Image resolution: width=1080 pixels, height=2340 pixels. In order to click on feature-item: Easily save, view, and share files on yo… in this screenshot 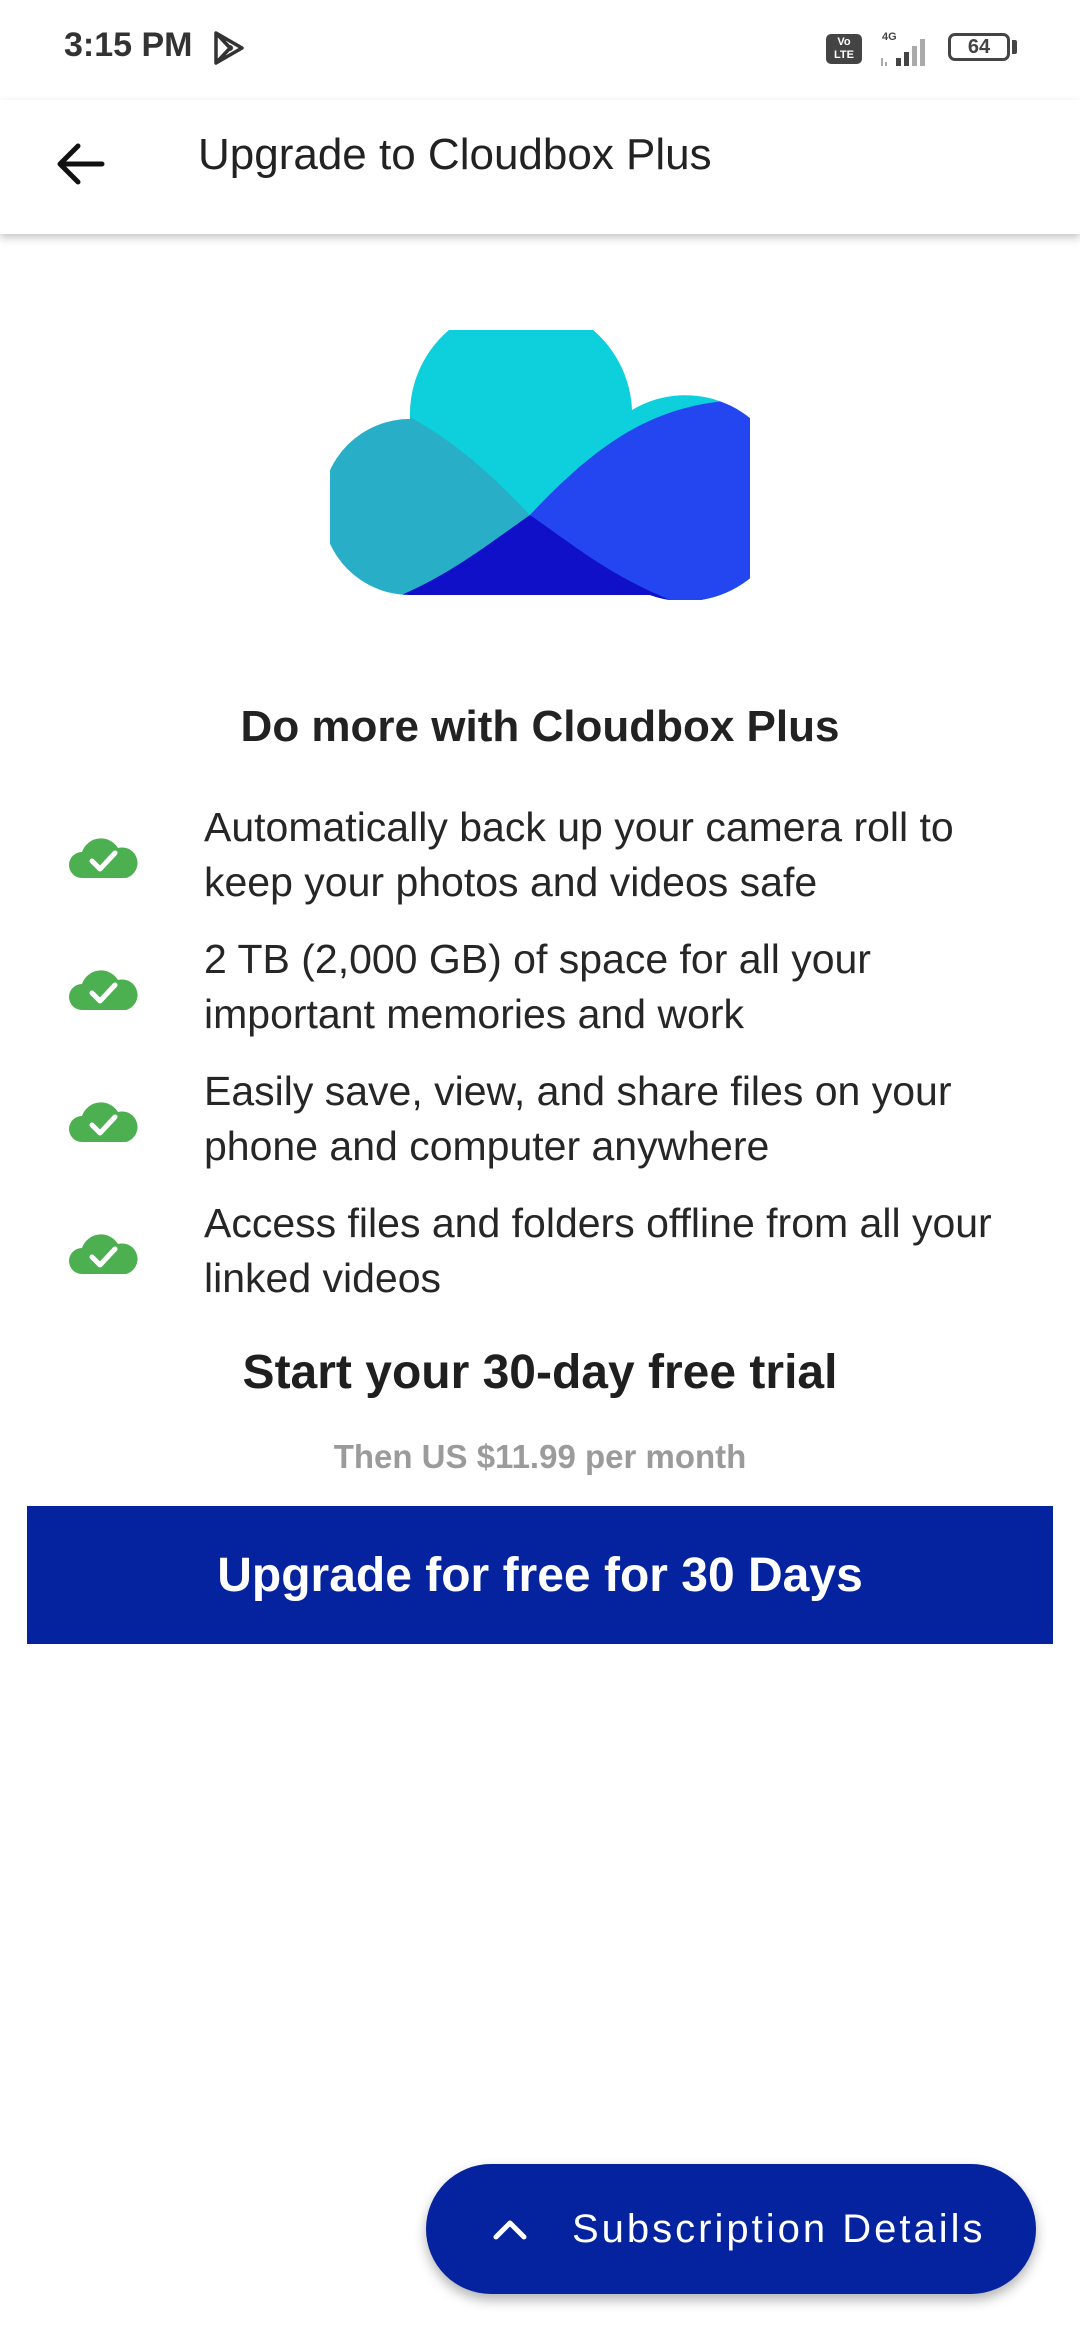, I will do `click(540, 1130)`.